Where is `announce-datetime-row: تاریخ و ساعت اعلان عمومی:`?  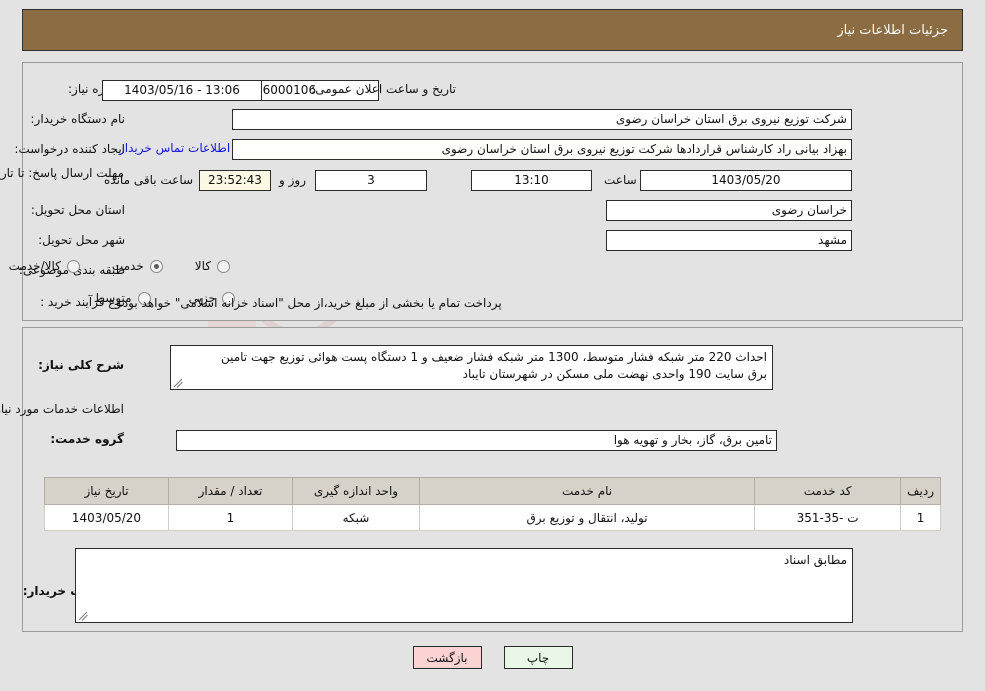
announce-datetime-row: تاریخ و ساعت اعلان عمومی: is located at coordinates (383, 89).